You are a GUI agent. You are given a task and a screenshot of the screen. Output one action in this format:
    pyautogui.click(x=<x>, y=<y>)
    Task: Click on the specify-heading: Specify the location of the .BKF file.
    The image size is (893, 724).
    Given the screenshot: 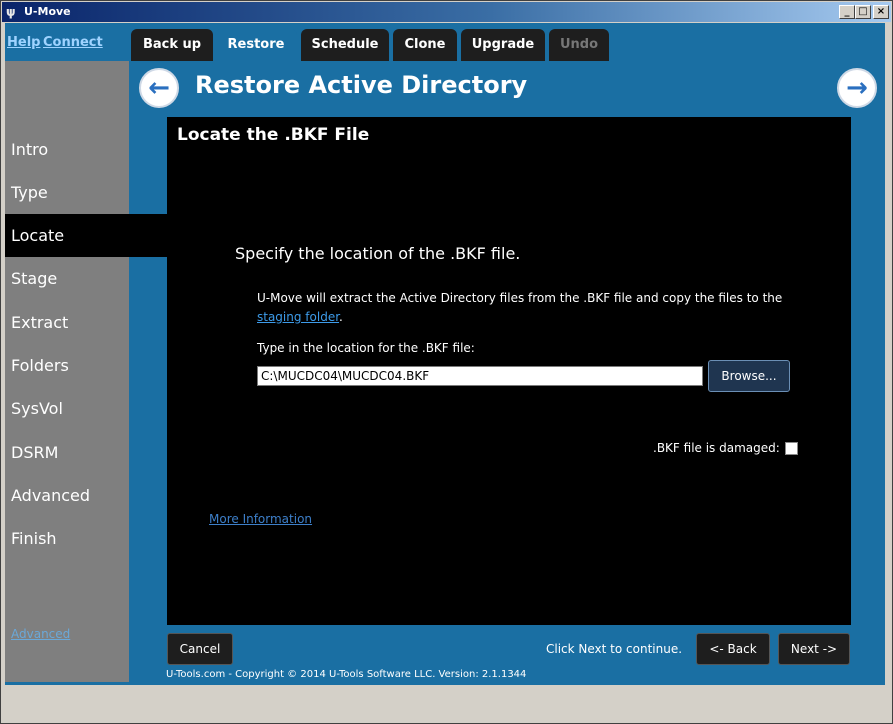 What is the action you would take?
    pyautogui.click(x=378, y=253)
    